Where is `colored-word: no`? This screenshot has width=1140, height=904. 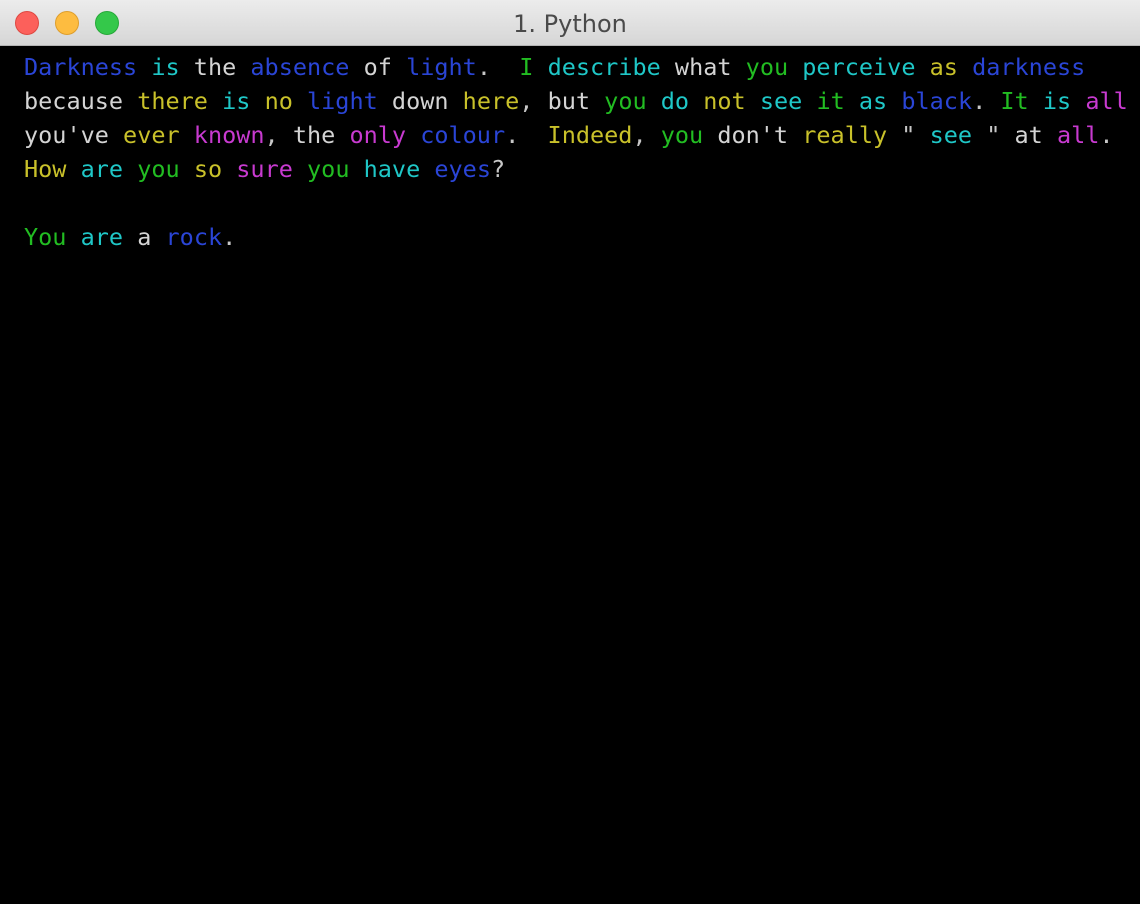 colored-word: no is located at coordinates (278, 101).